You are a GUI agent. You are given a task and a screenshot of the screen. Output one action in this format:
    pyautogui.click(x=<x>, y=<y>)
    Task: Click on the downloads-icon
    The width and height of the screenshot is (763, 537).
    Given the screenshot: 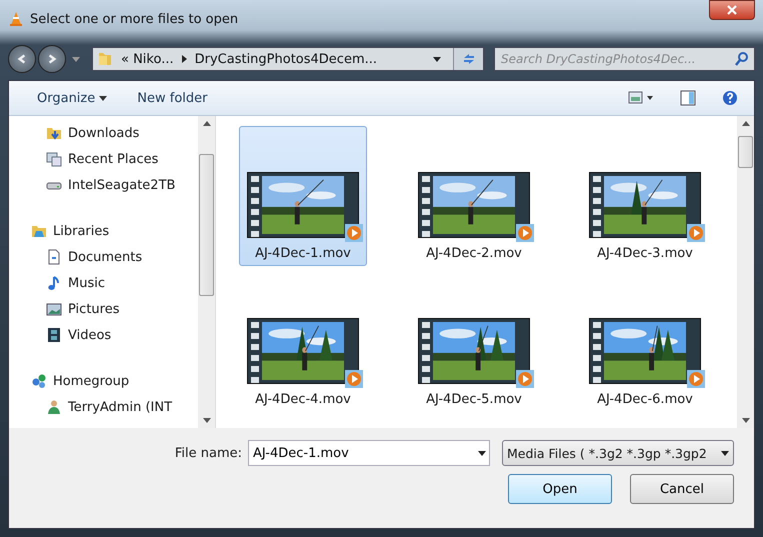 What is the action you would take?
    pyautogui.click(x=54, y=133)
    